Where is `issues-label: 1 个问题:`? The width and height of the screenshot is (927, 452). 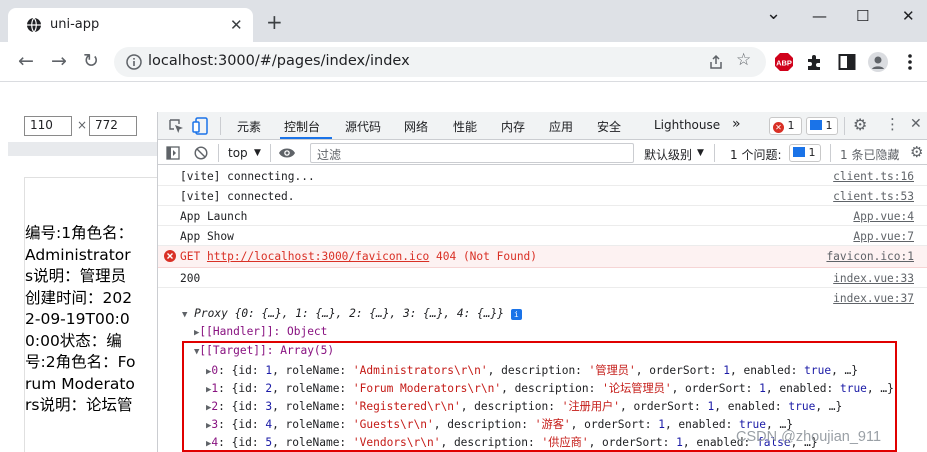 issues-label: 1 个问题: is located at coordinates (756, 154).